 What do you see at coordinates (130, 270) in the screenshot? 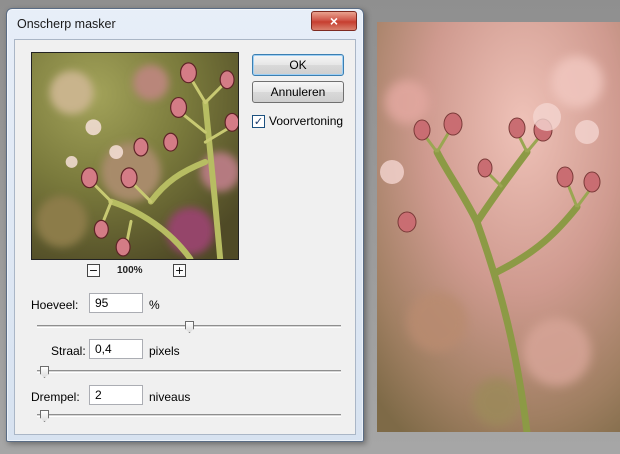
I see `zoom-level: 100%` at bounding box center [130, 270].